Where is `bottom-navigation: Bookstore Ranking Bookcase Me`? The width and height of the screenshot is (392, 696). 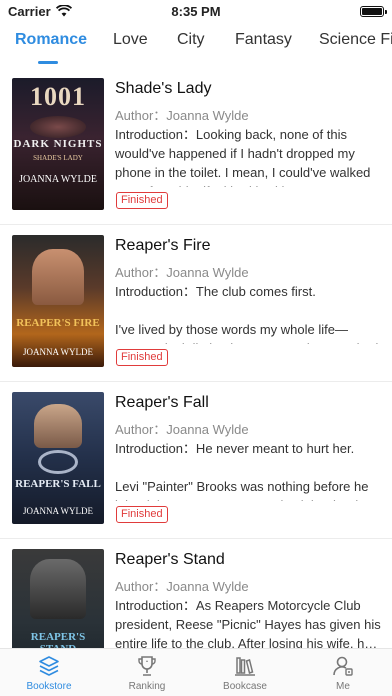
bottom-navigation: Bookstore Ranking Bookcase Me is located at coordinates (196, 672).